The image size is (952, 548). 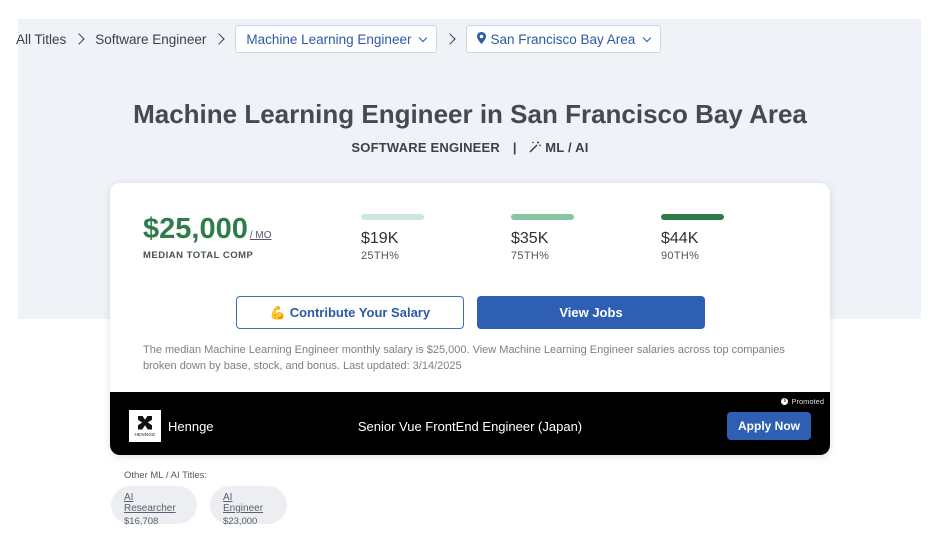 What do you see at coordinates (243, 503) in the screenshot?
I see `other-title-name: AI Engineer` at bounding box center [243, 503].